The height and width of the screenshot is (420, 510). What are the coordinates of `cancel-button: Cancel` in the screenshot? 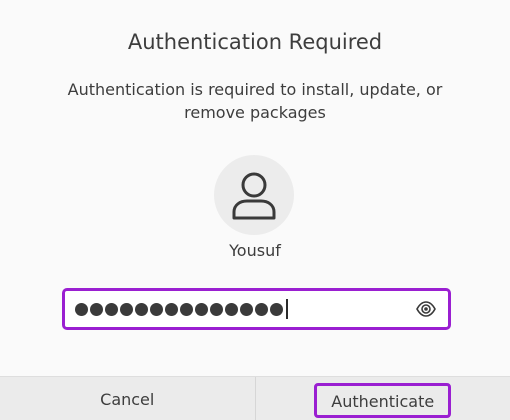 It's located at (128, 398).